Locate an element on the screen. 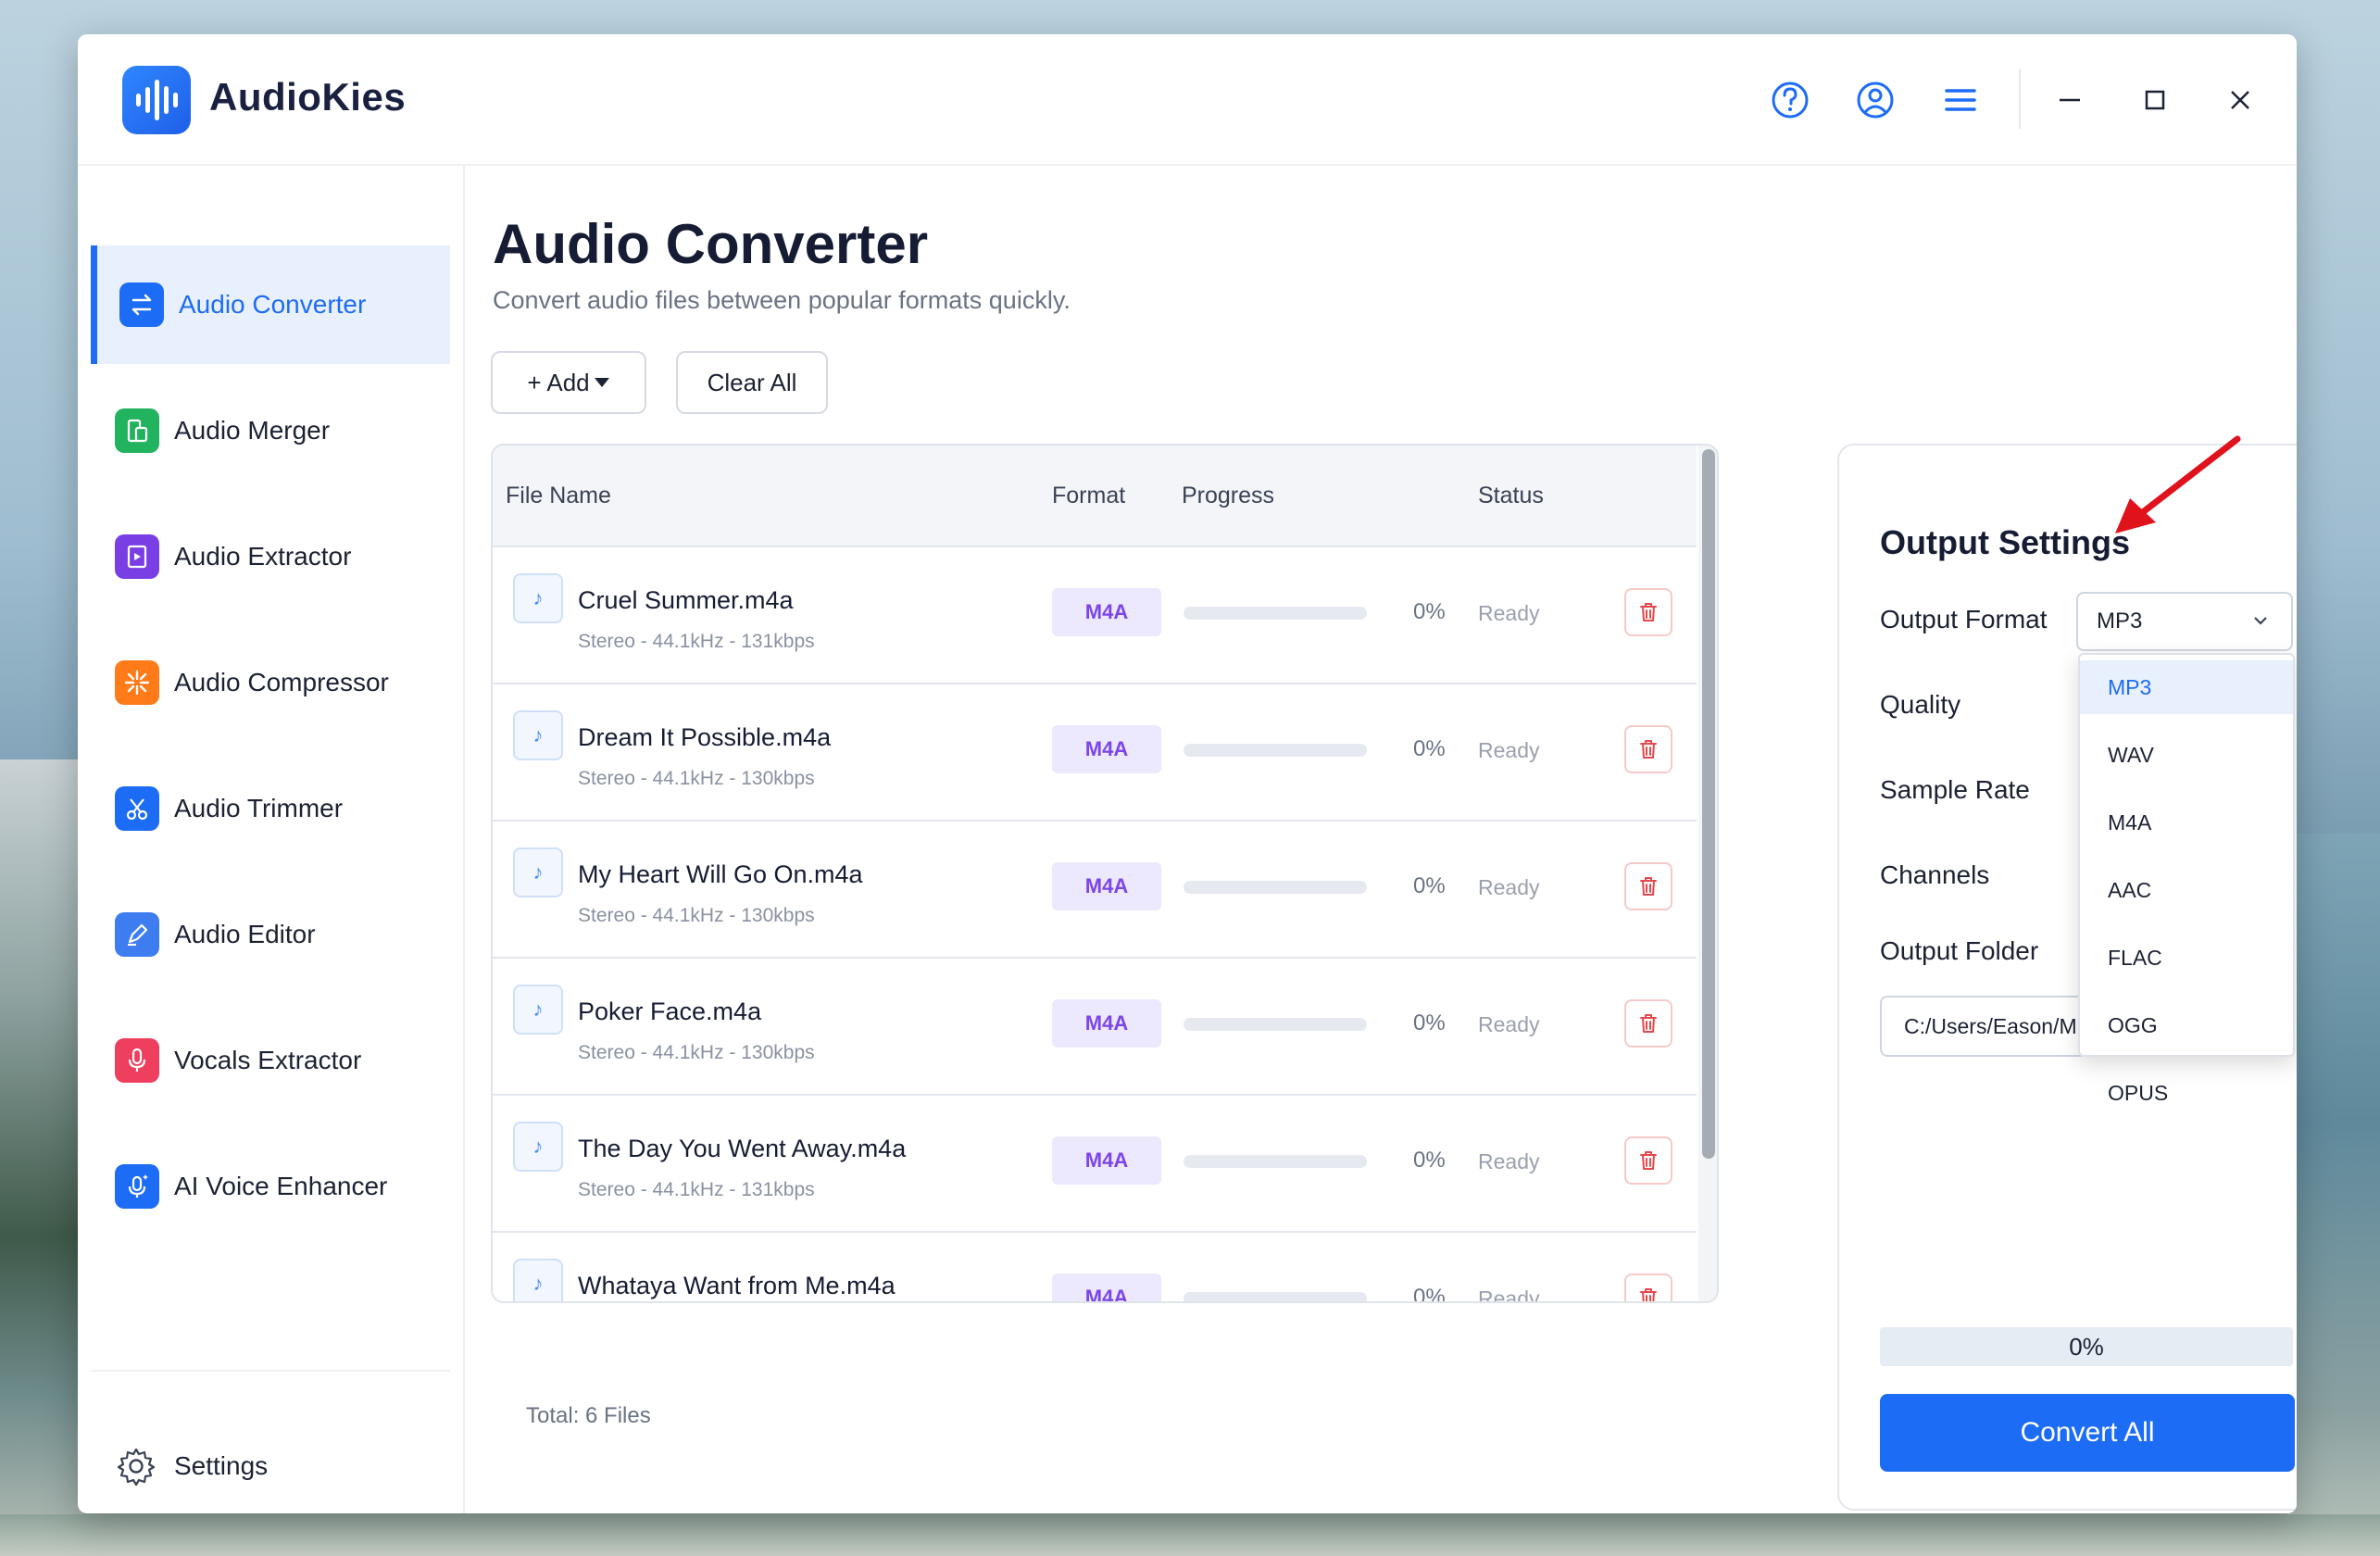 The height and width of the screenshot is (1556, 2380). account-icon is located at coordinates (1875, 100).